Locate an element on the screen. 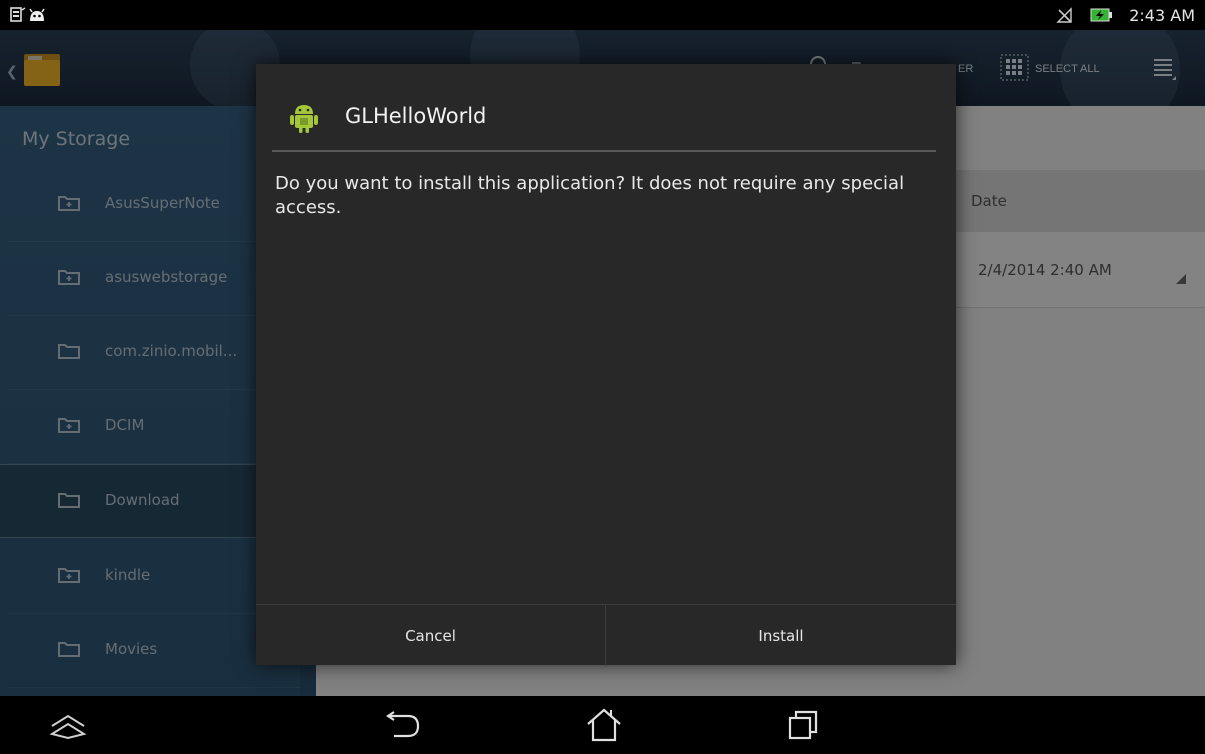 This screenshot has width=1205, height=754. no-signal-icon is located at coordinates (1064, 15).